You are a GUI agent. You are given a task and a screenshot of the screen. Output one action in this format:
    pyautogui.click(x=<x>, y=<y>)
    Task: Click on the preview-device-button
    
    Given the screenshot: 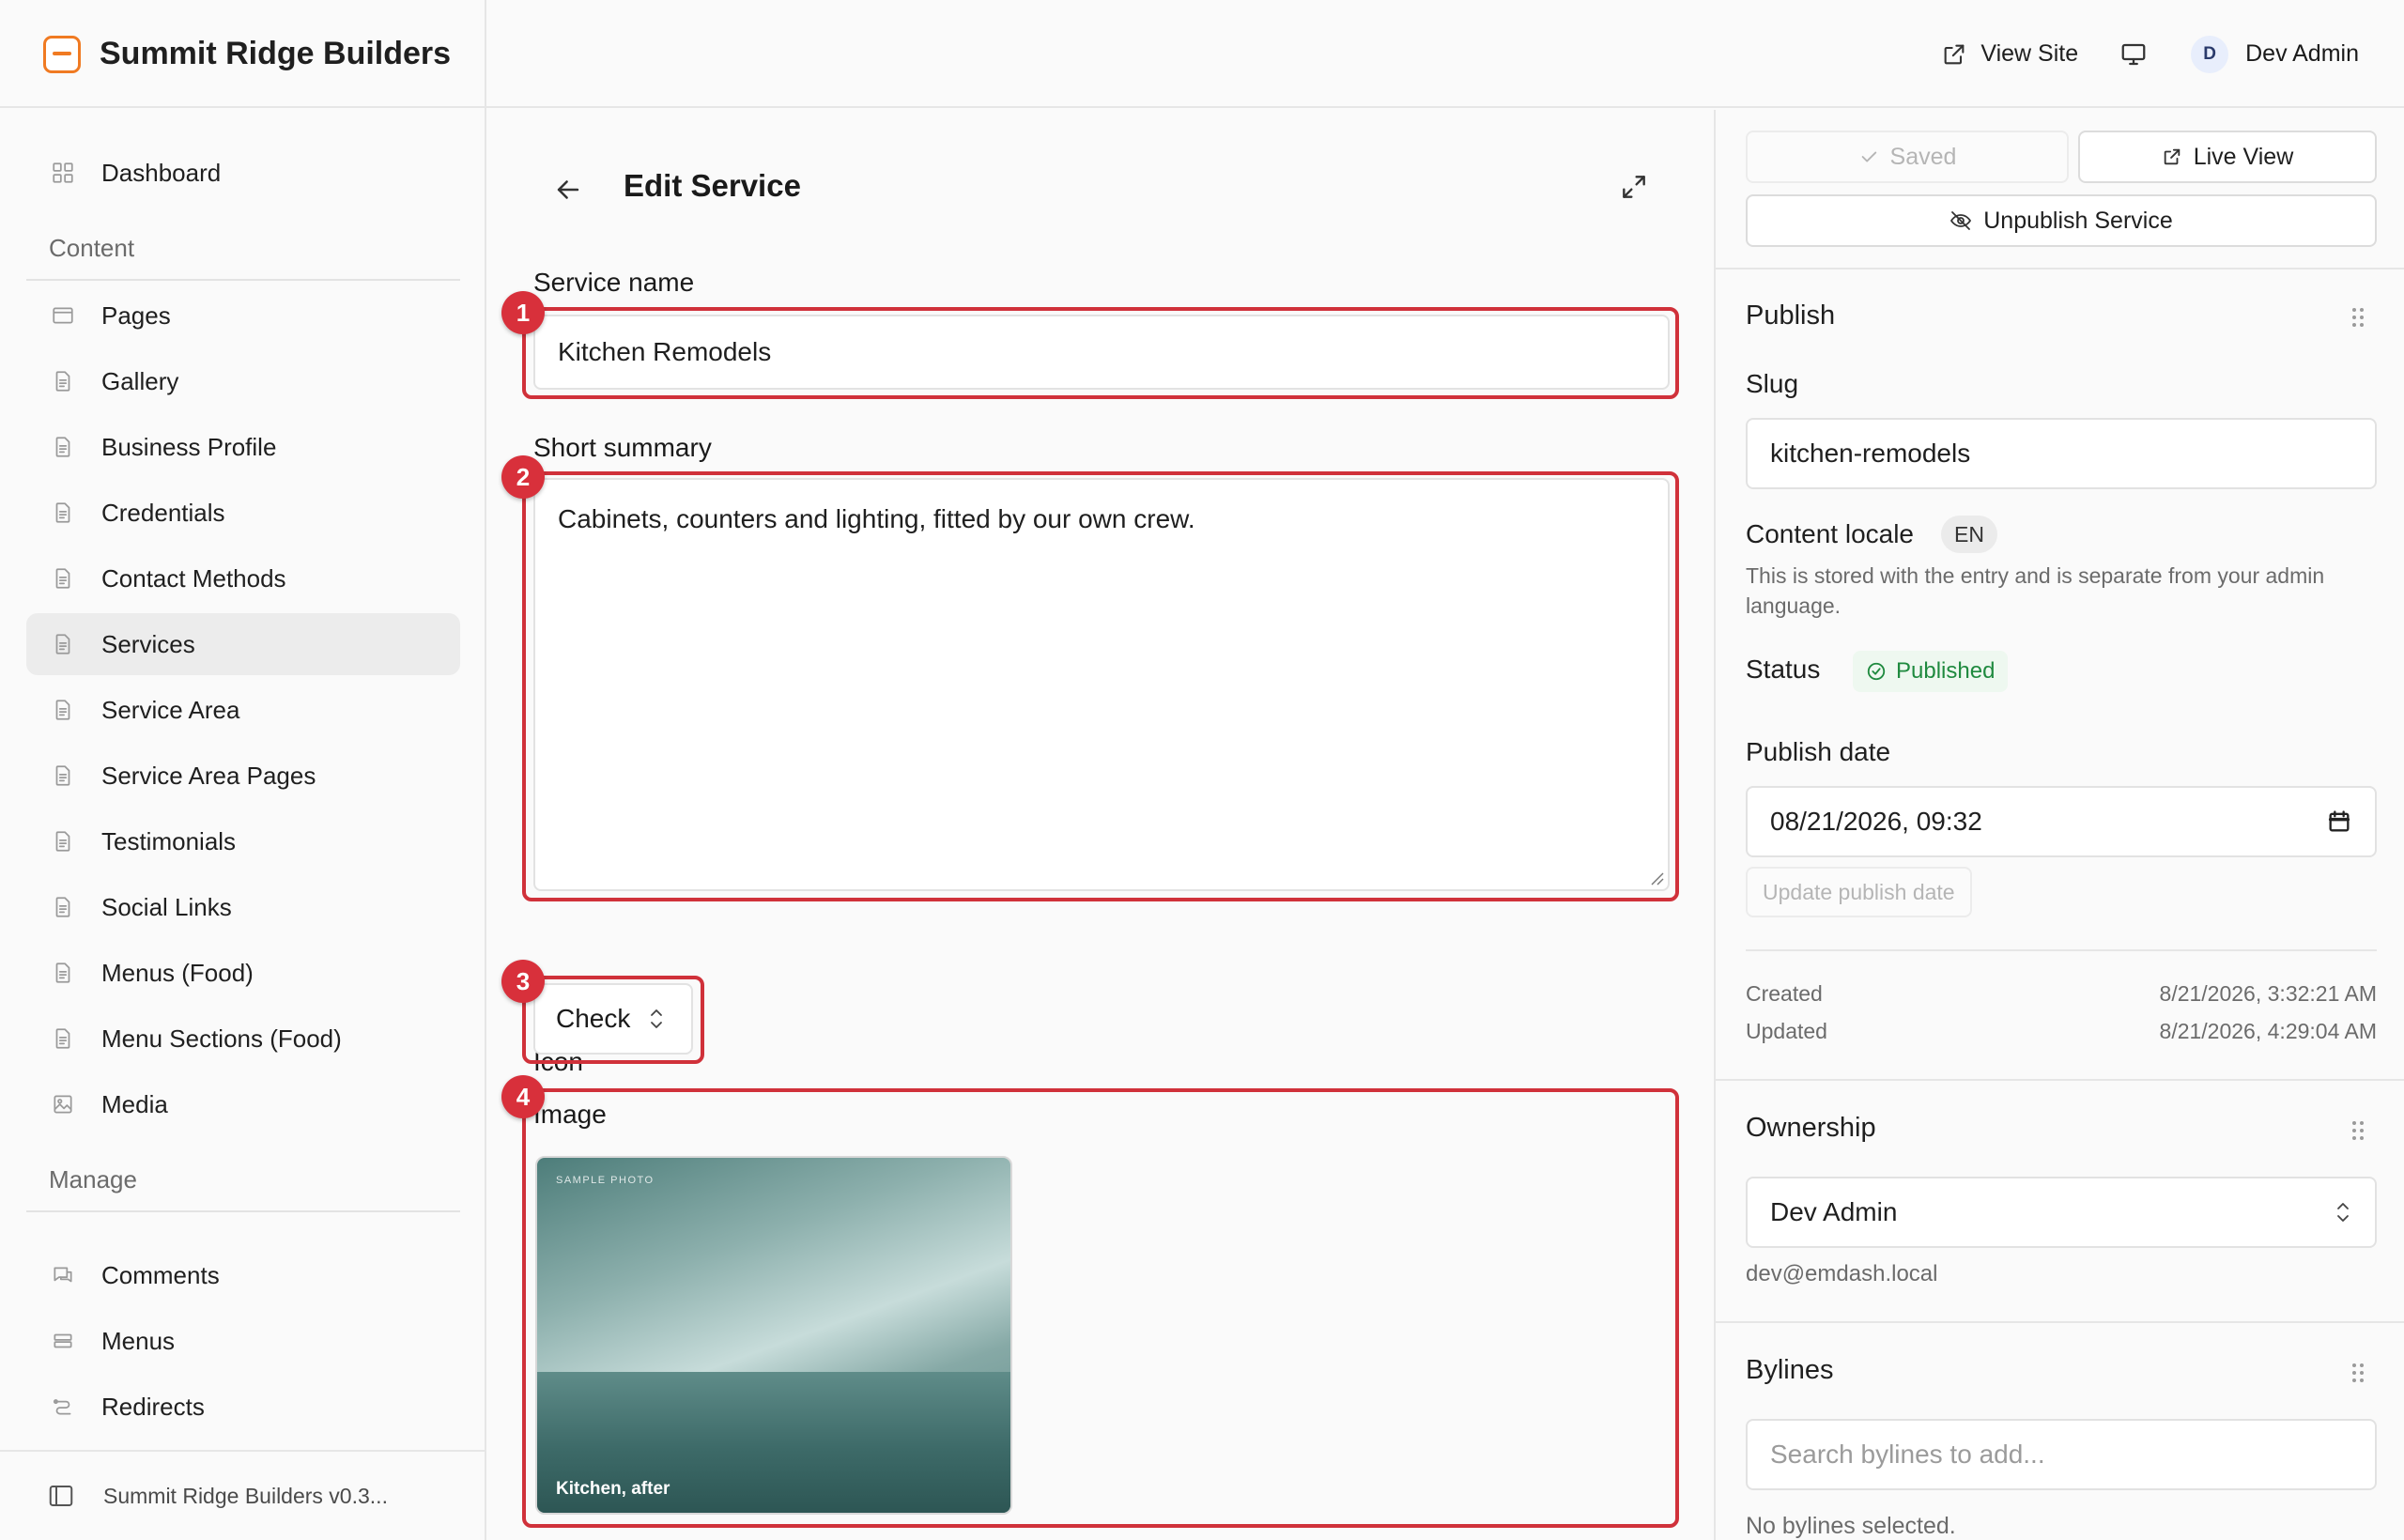 What is the action you would take?
    pyautogui.click(x=2133, y=54)
    